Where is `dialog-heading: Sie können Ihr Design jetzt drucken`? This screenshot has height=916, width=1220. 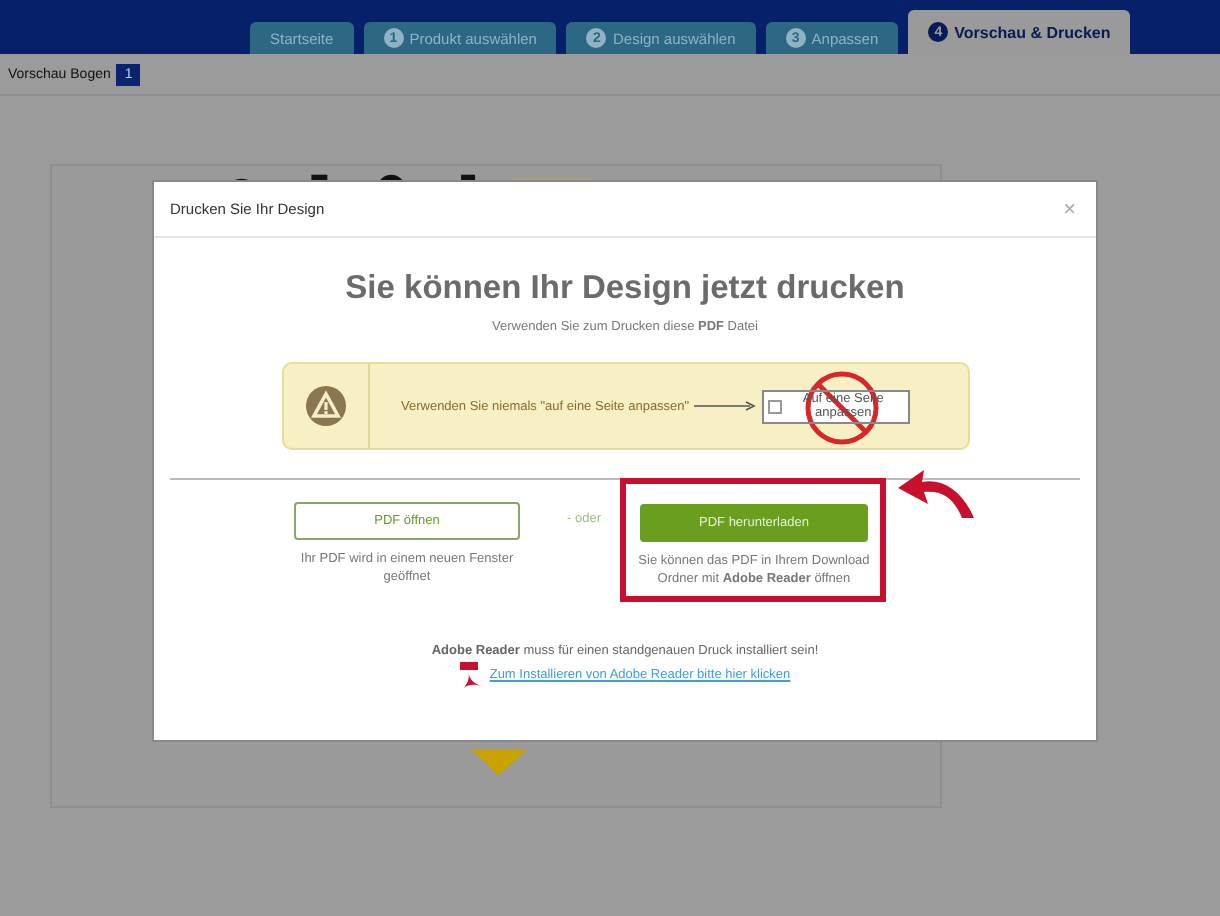
dialog-heading: Sie können Ihr Design jetzt drucken is located at coordinates (625, 289).